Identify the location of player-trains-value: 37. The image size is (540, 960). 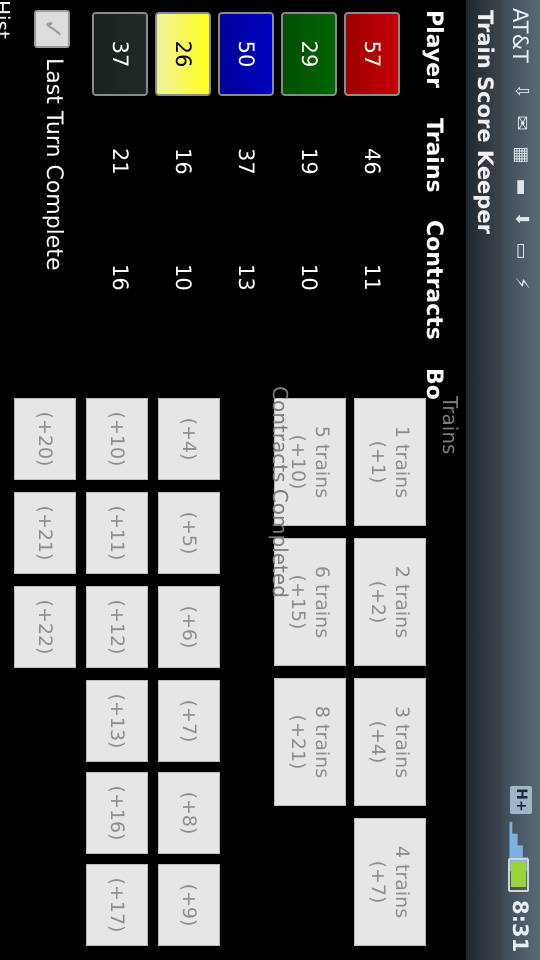
(246, 161).